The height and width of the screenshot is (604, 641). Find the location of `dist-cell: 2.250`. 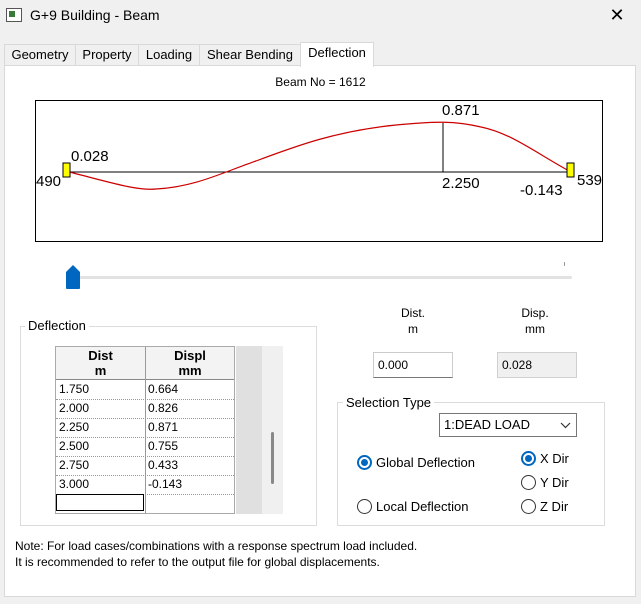

dist-cell: 2.250 is located at coordinates (74, 427).